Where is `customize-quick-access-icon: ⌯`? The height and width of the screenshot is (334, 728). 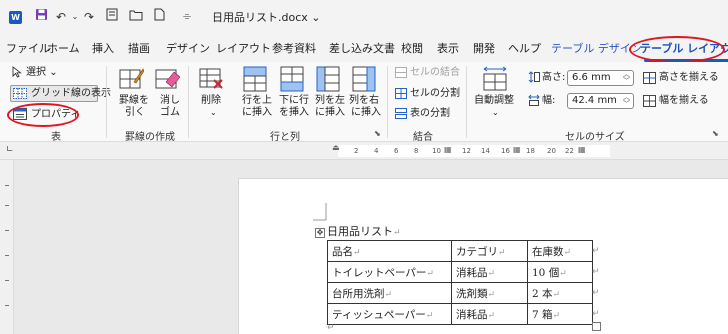 customize-quick-access-icon: ⌯ is located at coordinates (187, 17).